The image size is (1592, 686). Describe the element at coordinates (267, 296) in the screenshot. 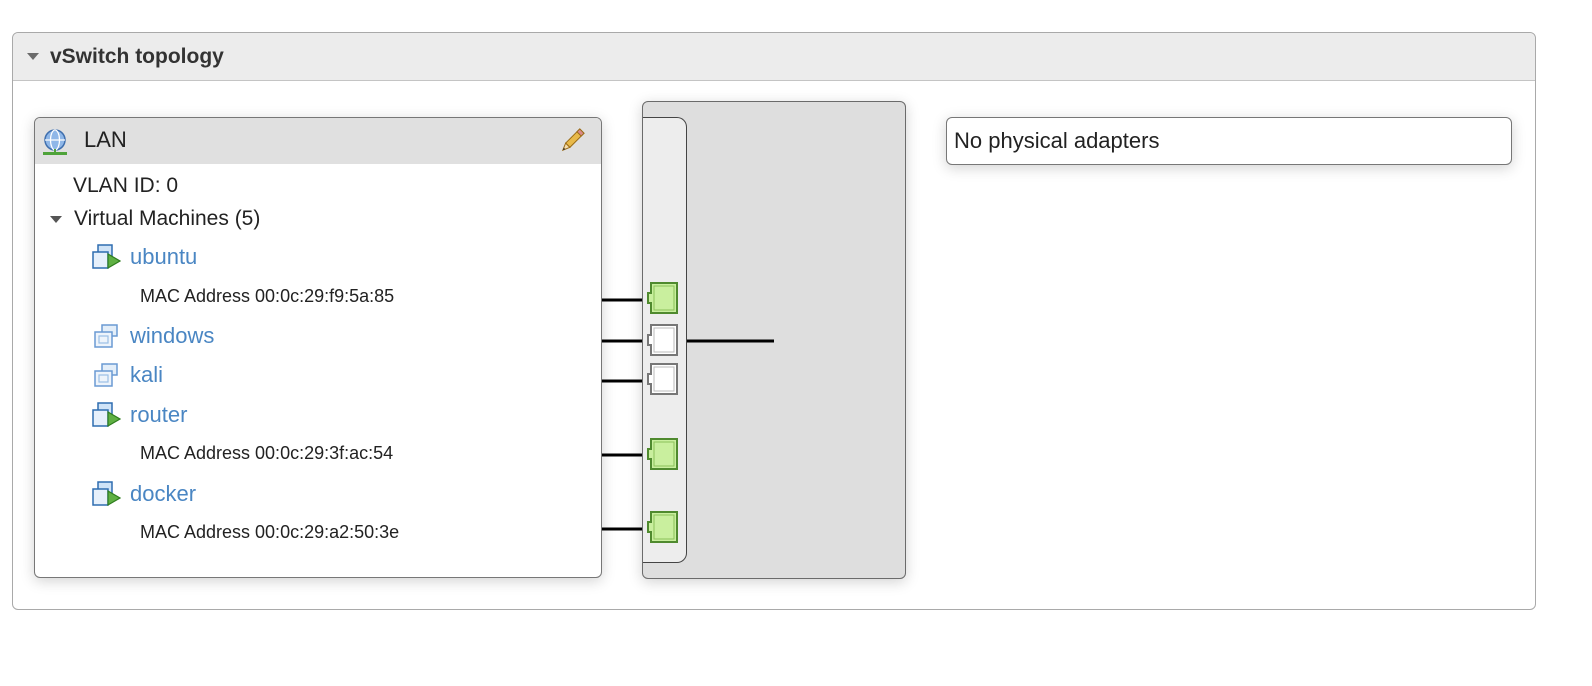

I see `mac-address-ubuntu: MAC Address 00:0c:29:f9:5a:85` at that location.